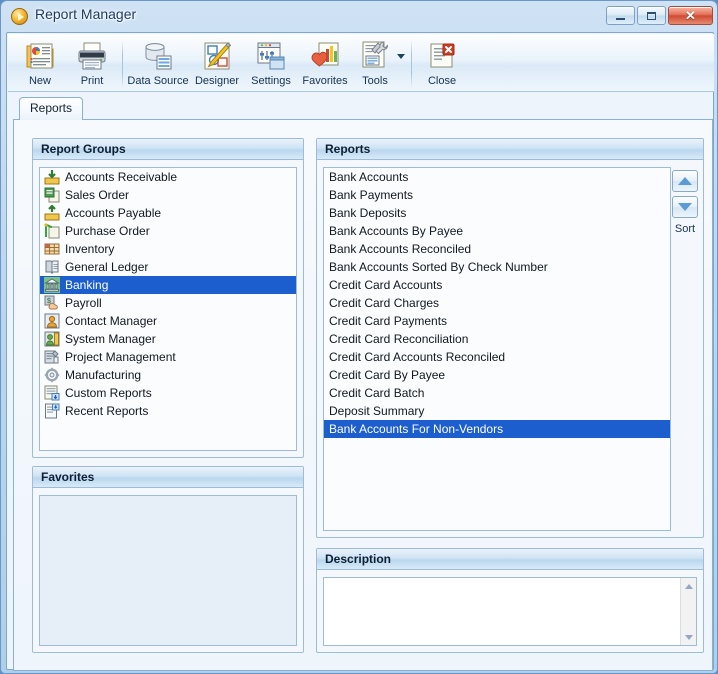  What do you see at coordinates (90, 249) in the screenshot?
I see `report-group-label: Inventory` at bounding box center [90, 249].